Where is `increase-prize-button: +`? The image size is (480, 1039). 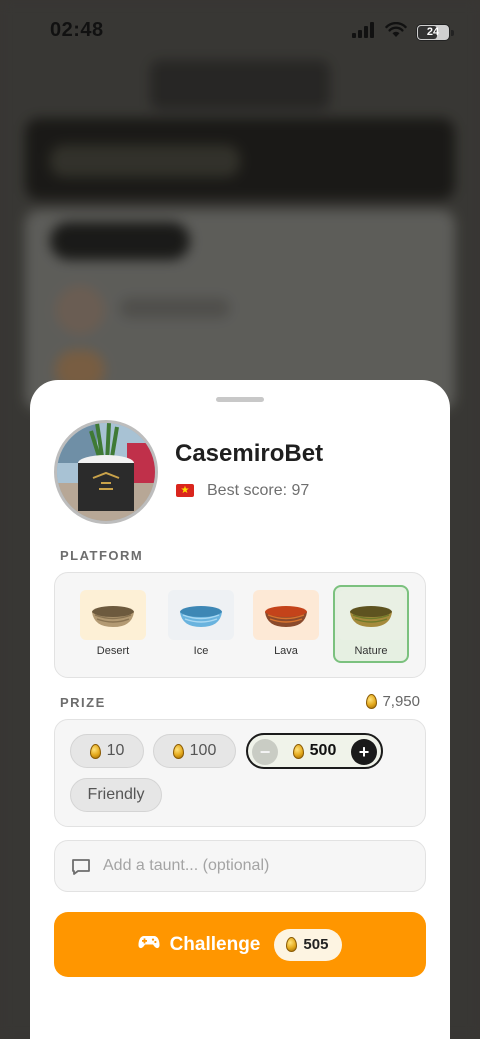
increase-prize-button: + is located at coordinates (364, 752).